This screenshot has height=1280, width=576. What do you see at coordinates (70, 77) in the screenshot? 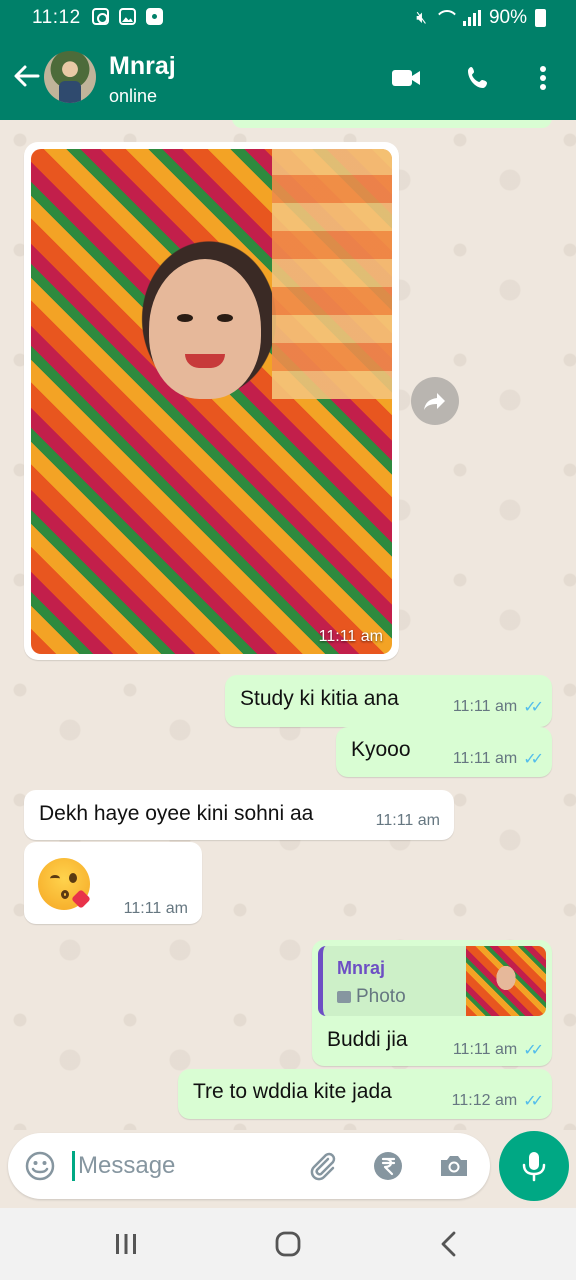
I see `avatar` at bounding box center [70, 77].